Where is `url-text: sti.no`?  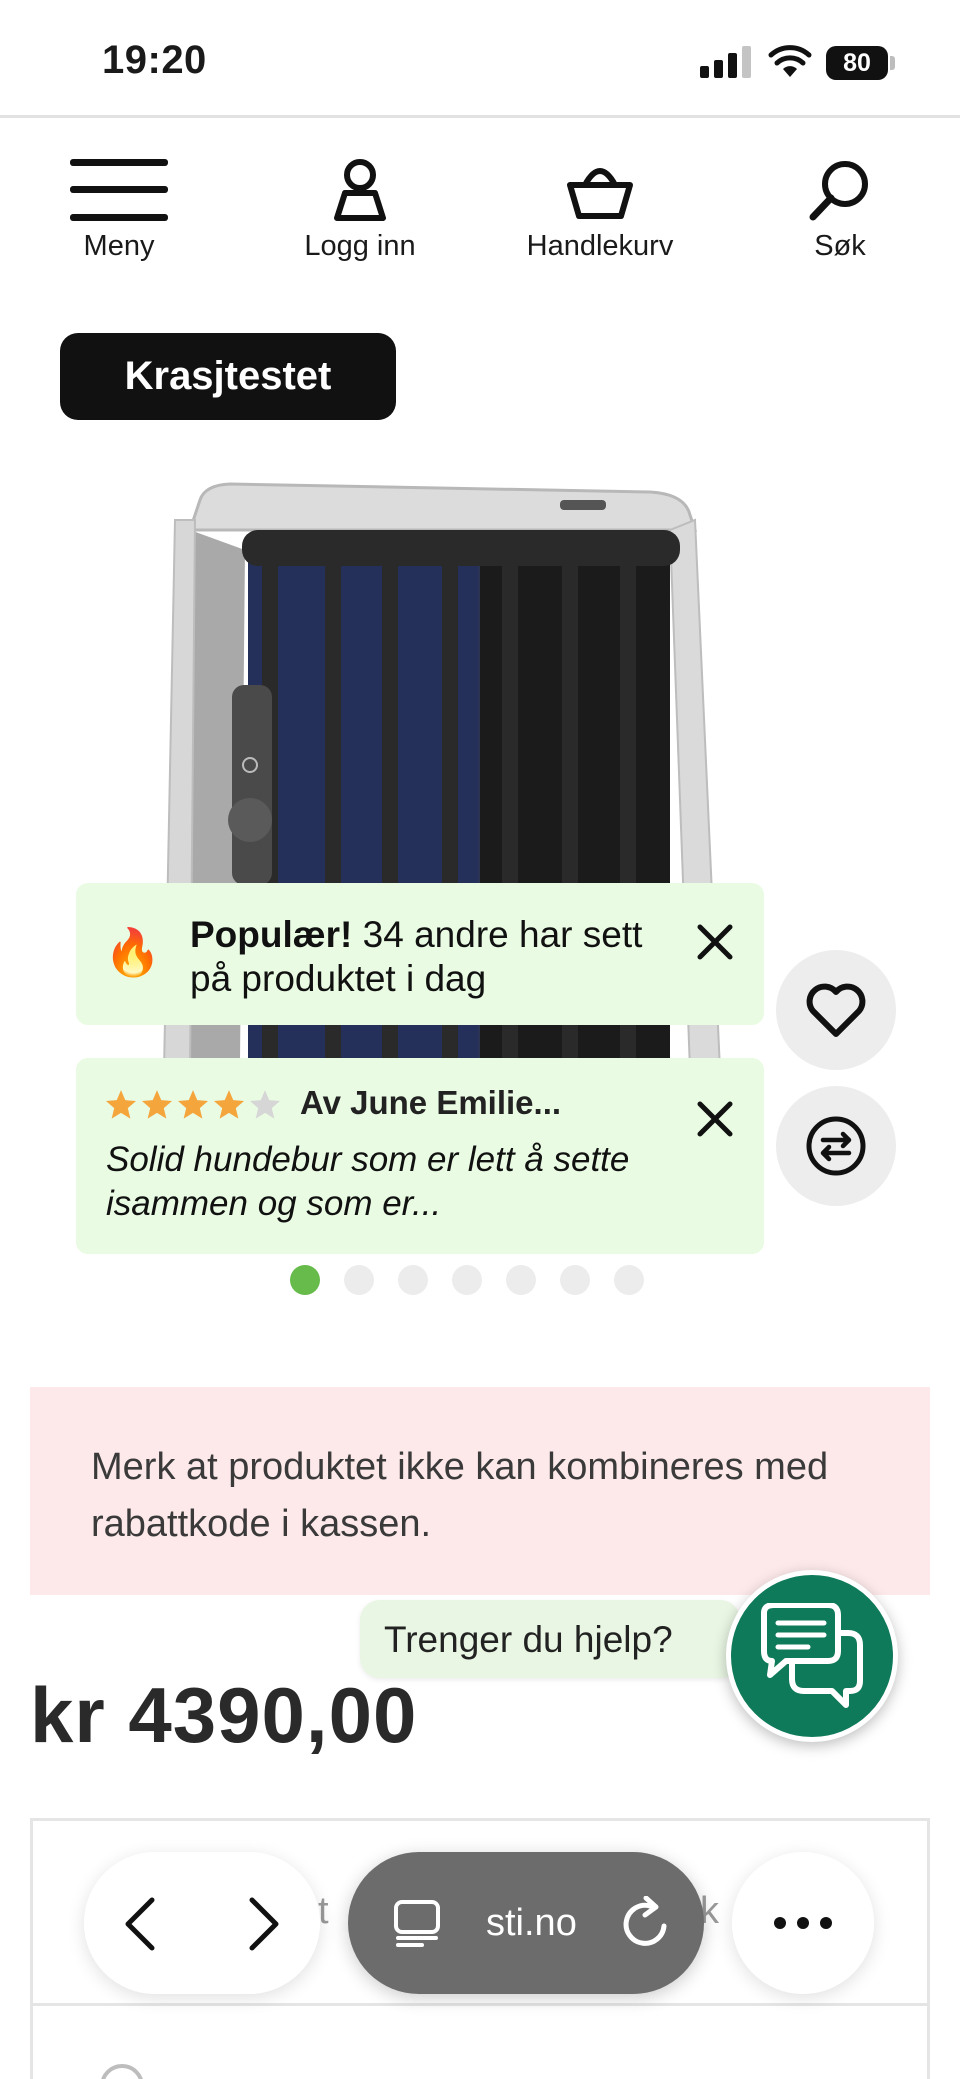
url-text: sti.no is located at coordinates (531, 1923).